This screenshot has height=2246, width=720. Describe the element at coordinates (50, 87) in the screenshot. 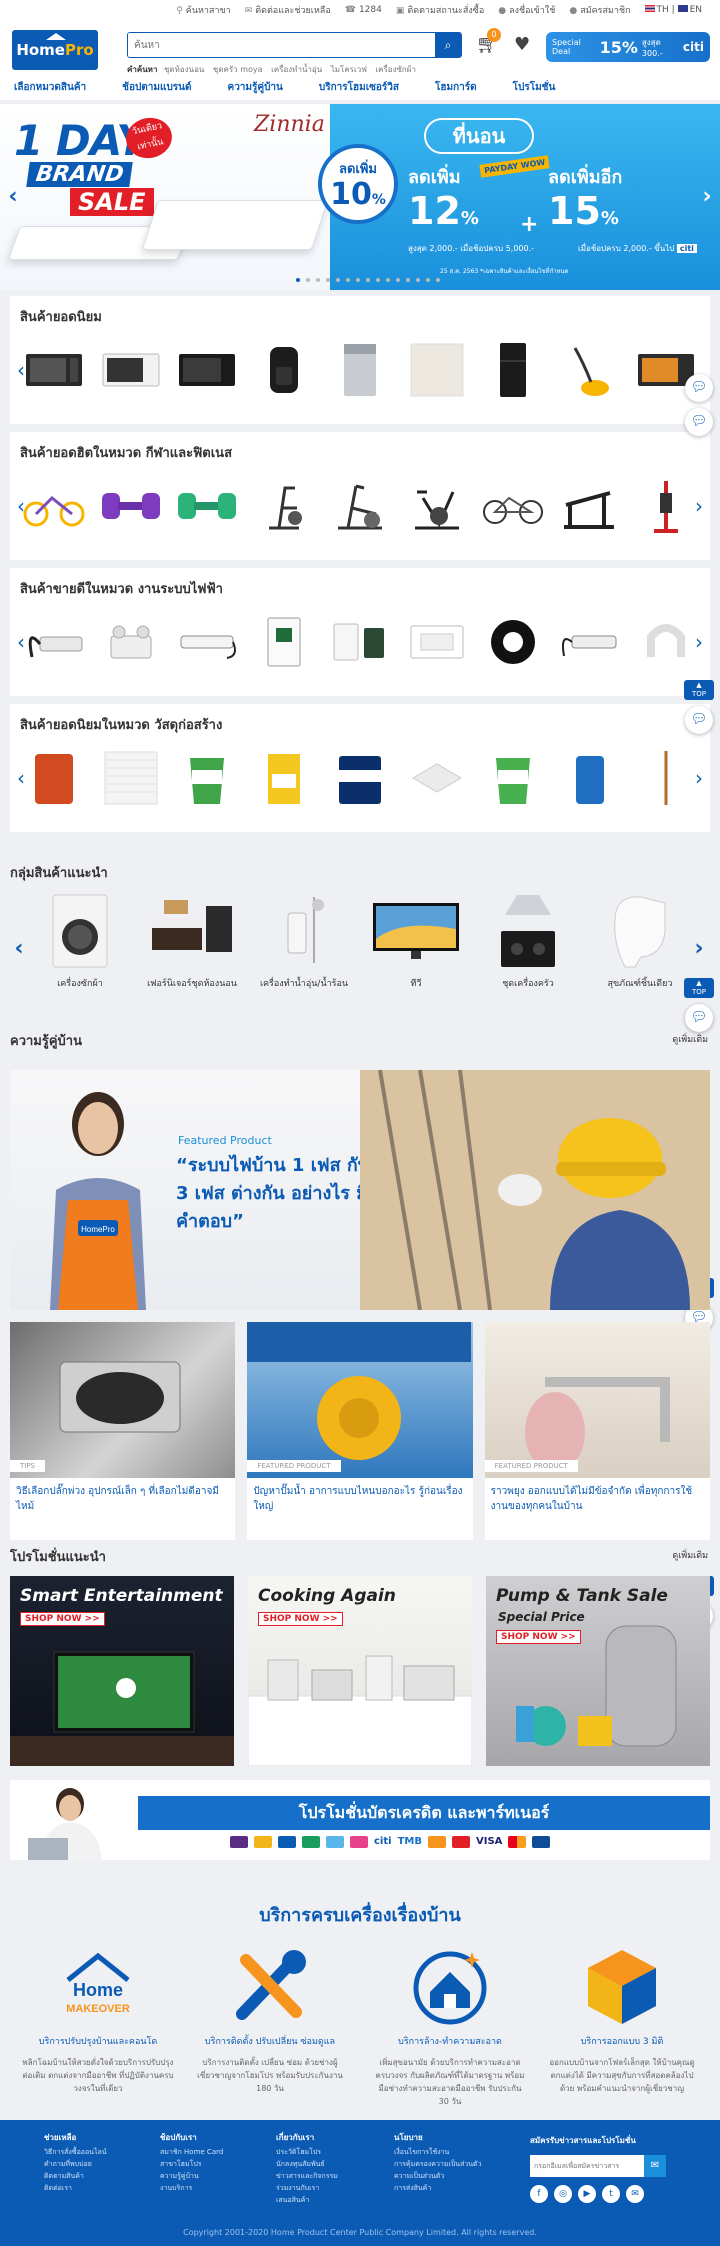

I see `nav-select-category: เลือกหมวดสินค้า` at that location.